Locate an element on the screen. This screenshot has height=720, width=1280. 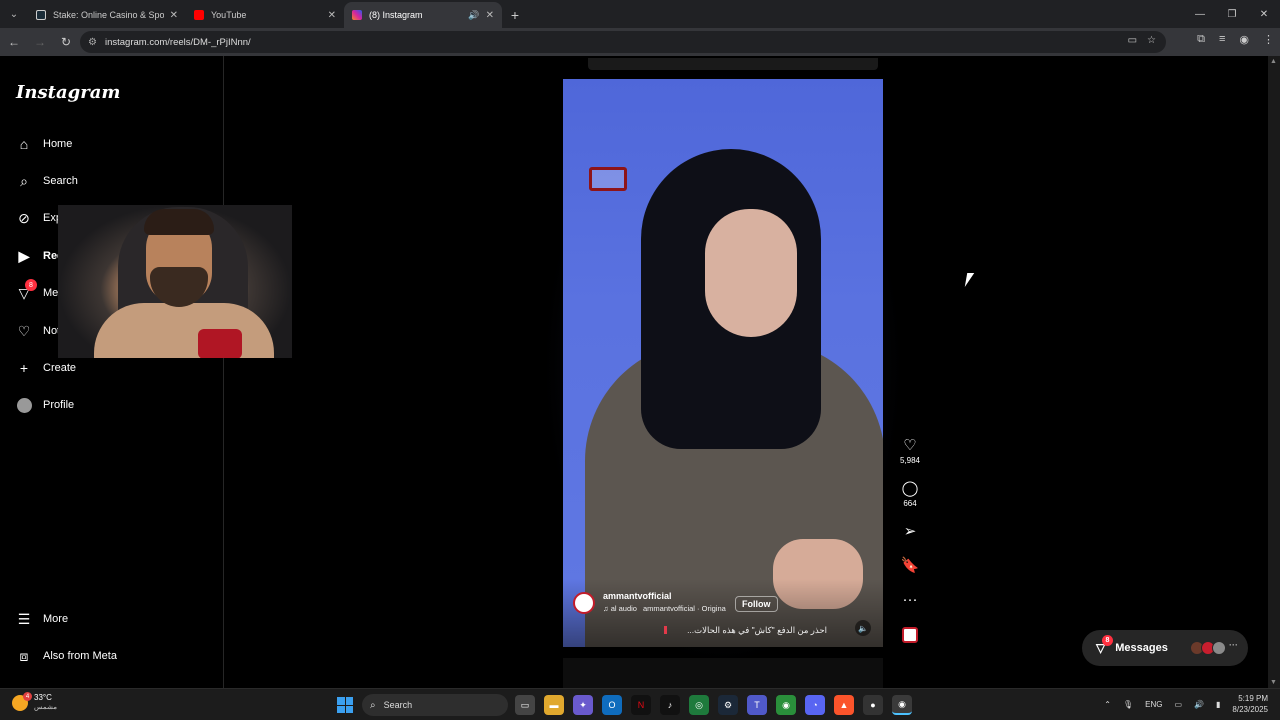
chrome-active-icon: ◉ is located at coordinates (902, 705).